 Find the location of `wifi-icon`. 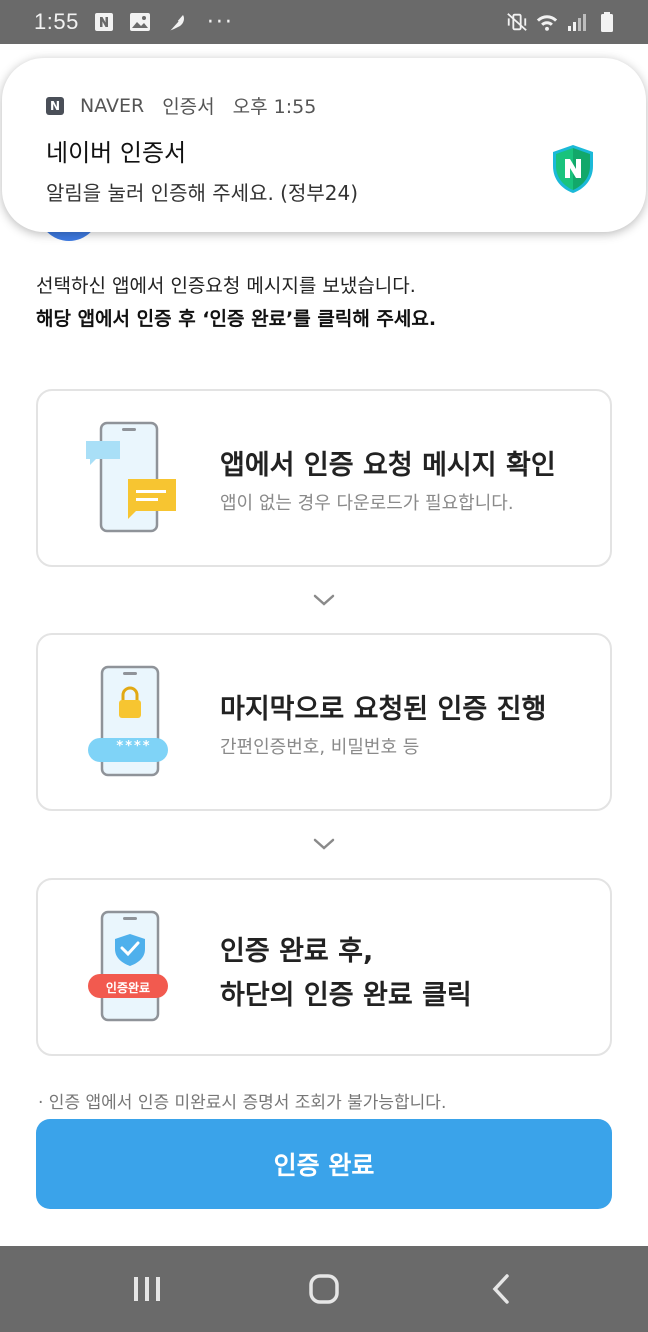

wifi-icon is located at coordinates (547, 22).